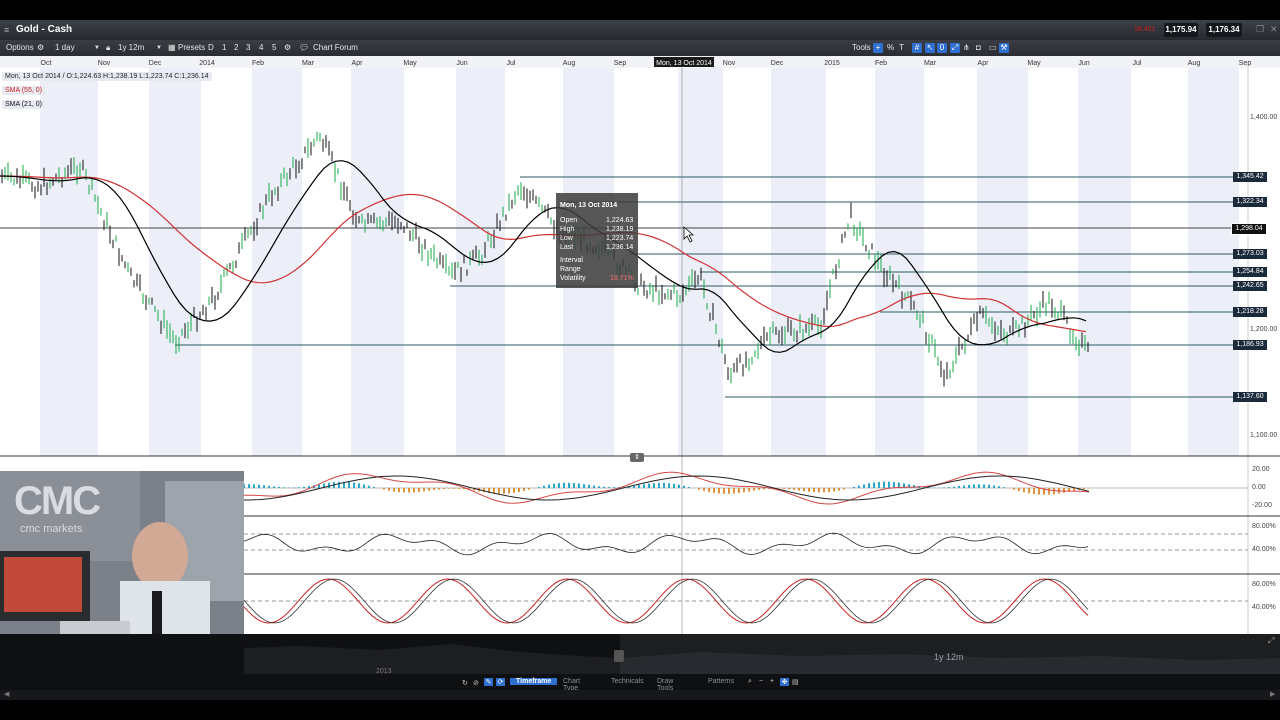 The image size is (1280, 720). I want to click on percent-icon: %, so click(890, 48).